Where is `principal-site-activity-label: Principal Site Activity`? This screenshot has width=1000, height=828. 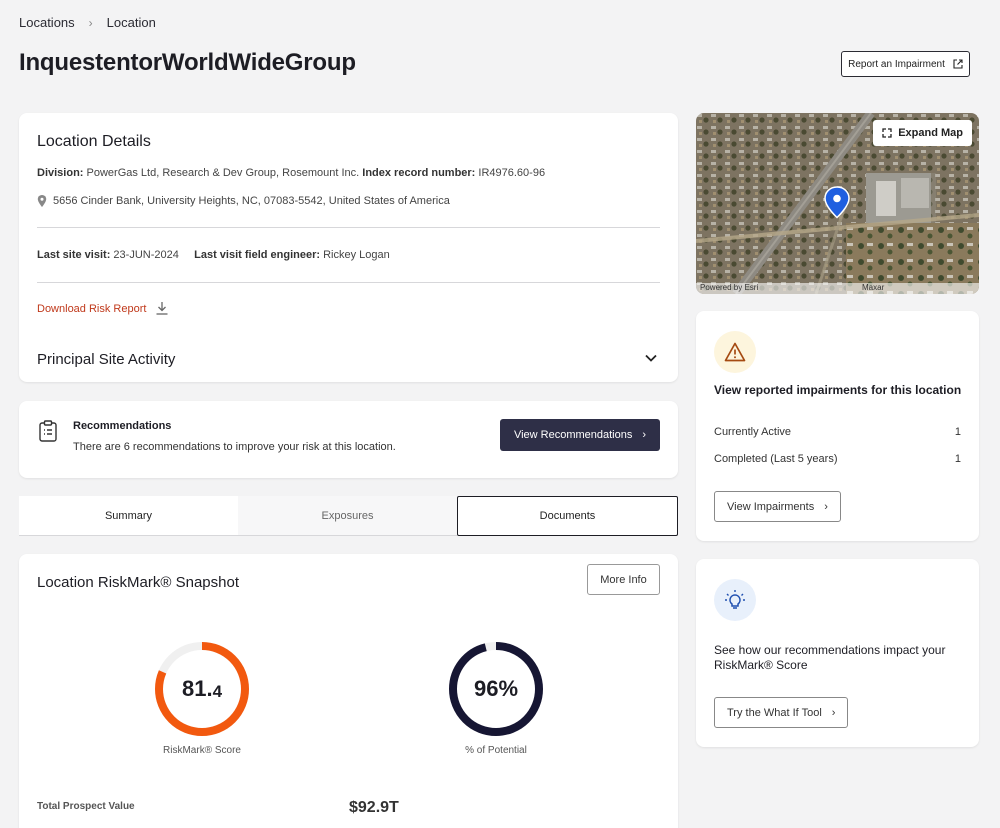
principal-site-activity-label: Principal Site Activity is located at coordinates (106, 359).